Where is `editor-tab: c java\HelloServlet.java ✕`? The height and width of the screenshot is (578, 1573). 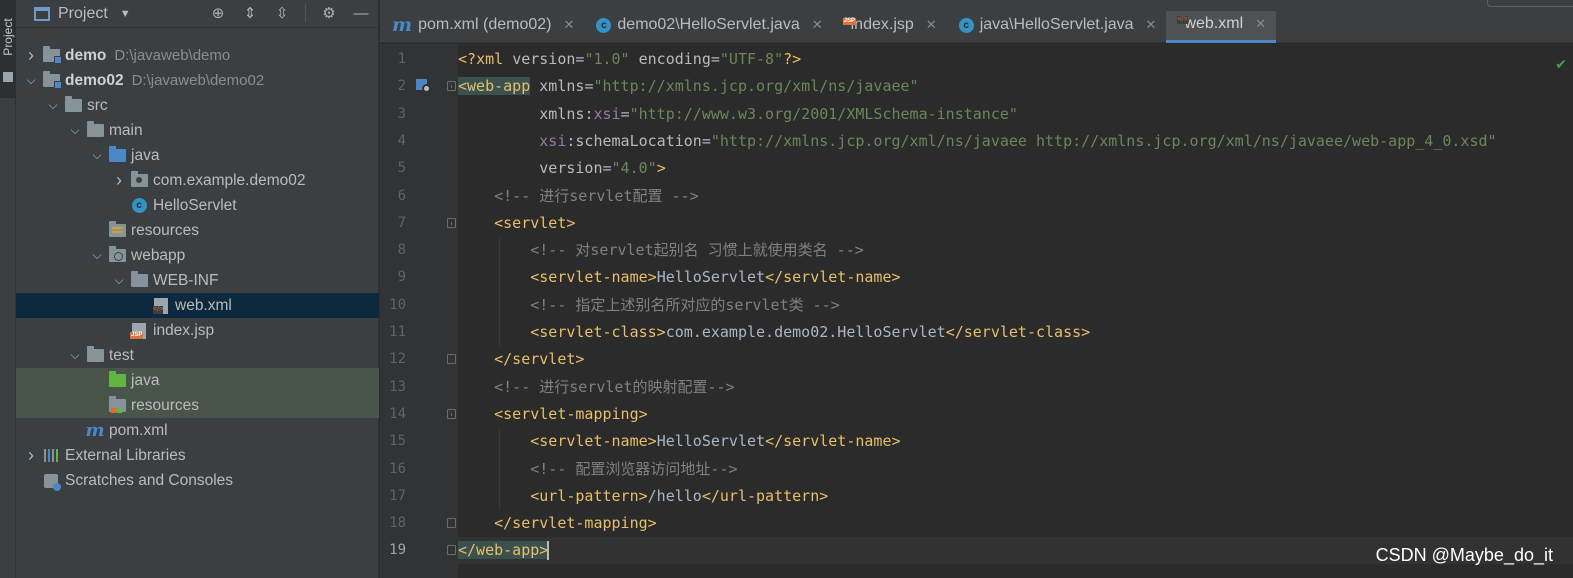 editor-tab: c java\HelloServlet.java ✕ is located at coordinates (1057, 27).